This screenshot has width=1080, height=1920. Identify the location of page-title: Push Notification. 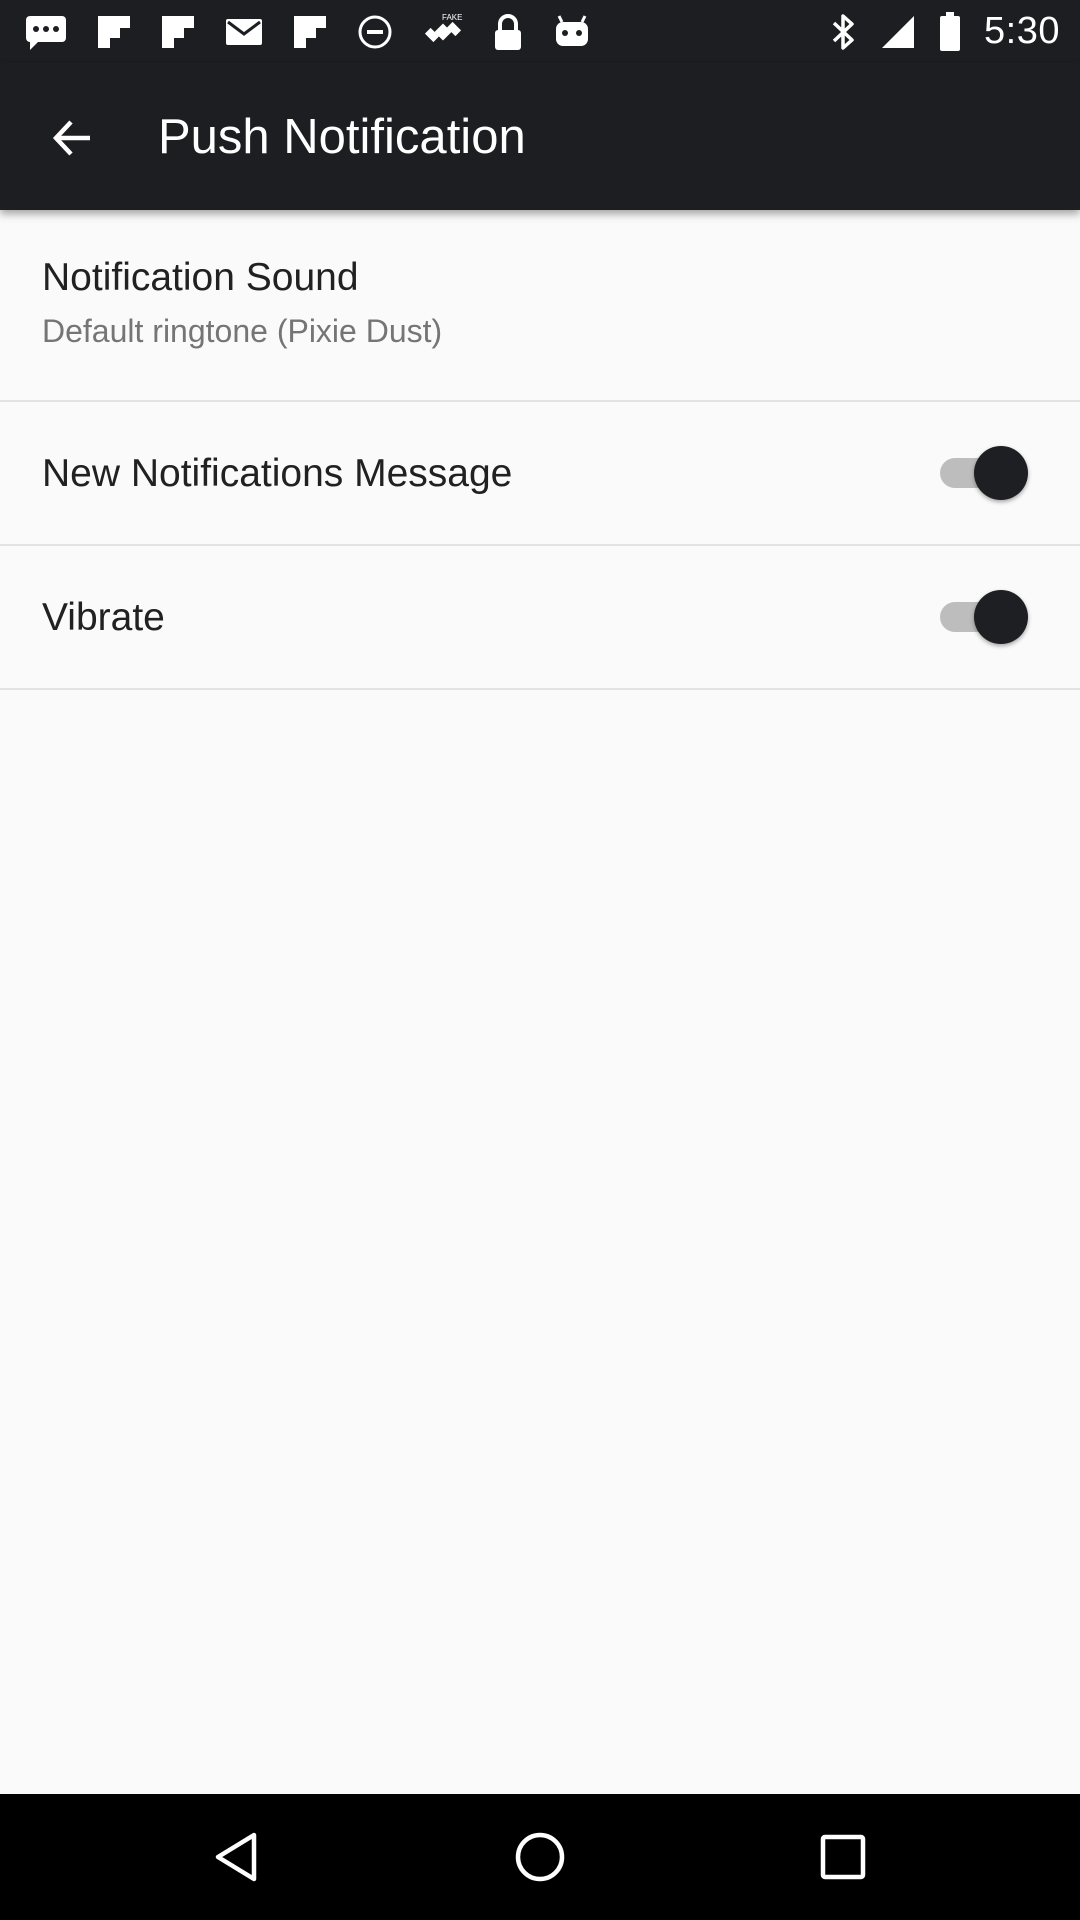
(342, 136).